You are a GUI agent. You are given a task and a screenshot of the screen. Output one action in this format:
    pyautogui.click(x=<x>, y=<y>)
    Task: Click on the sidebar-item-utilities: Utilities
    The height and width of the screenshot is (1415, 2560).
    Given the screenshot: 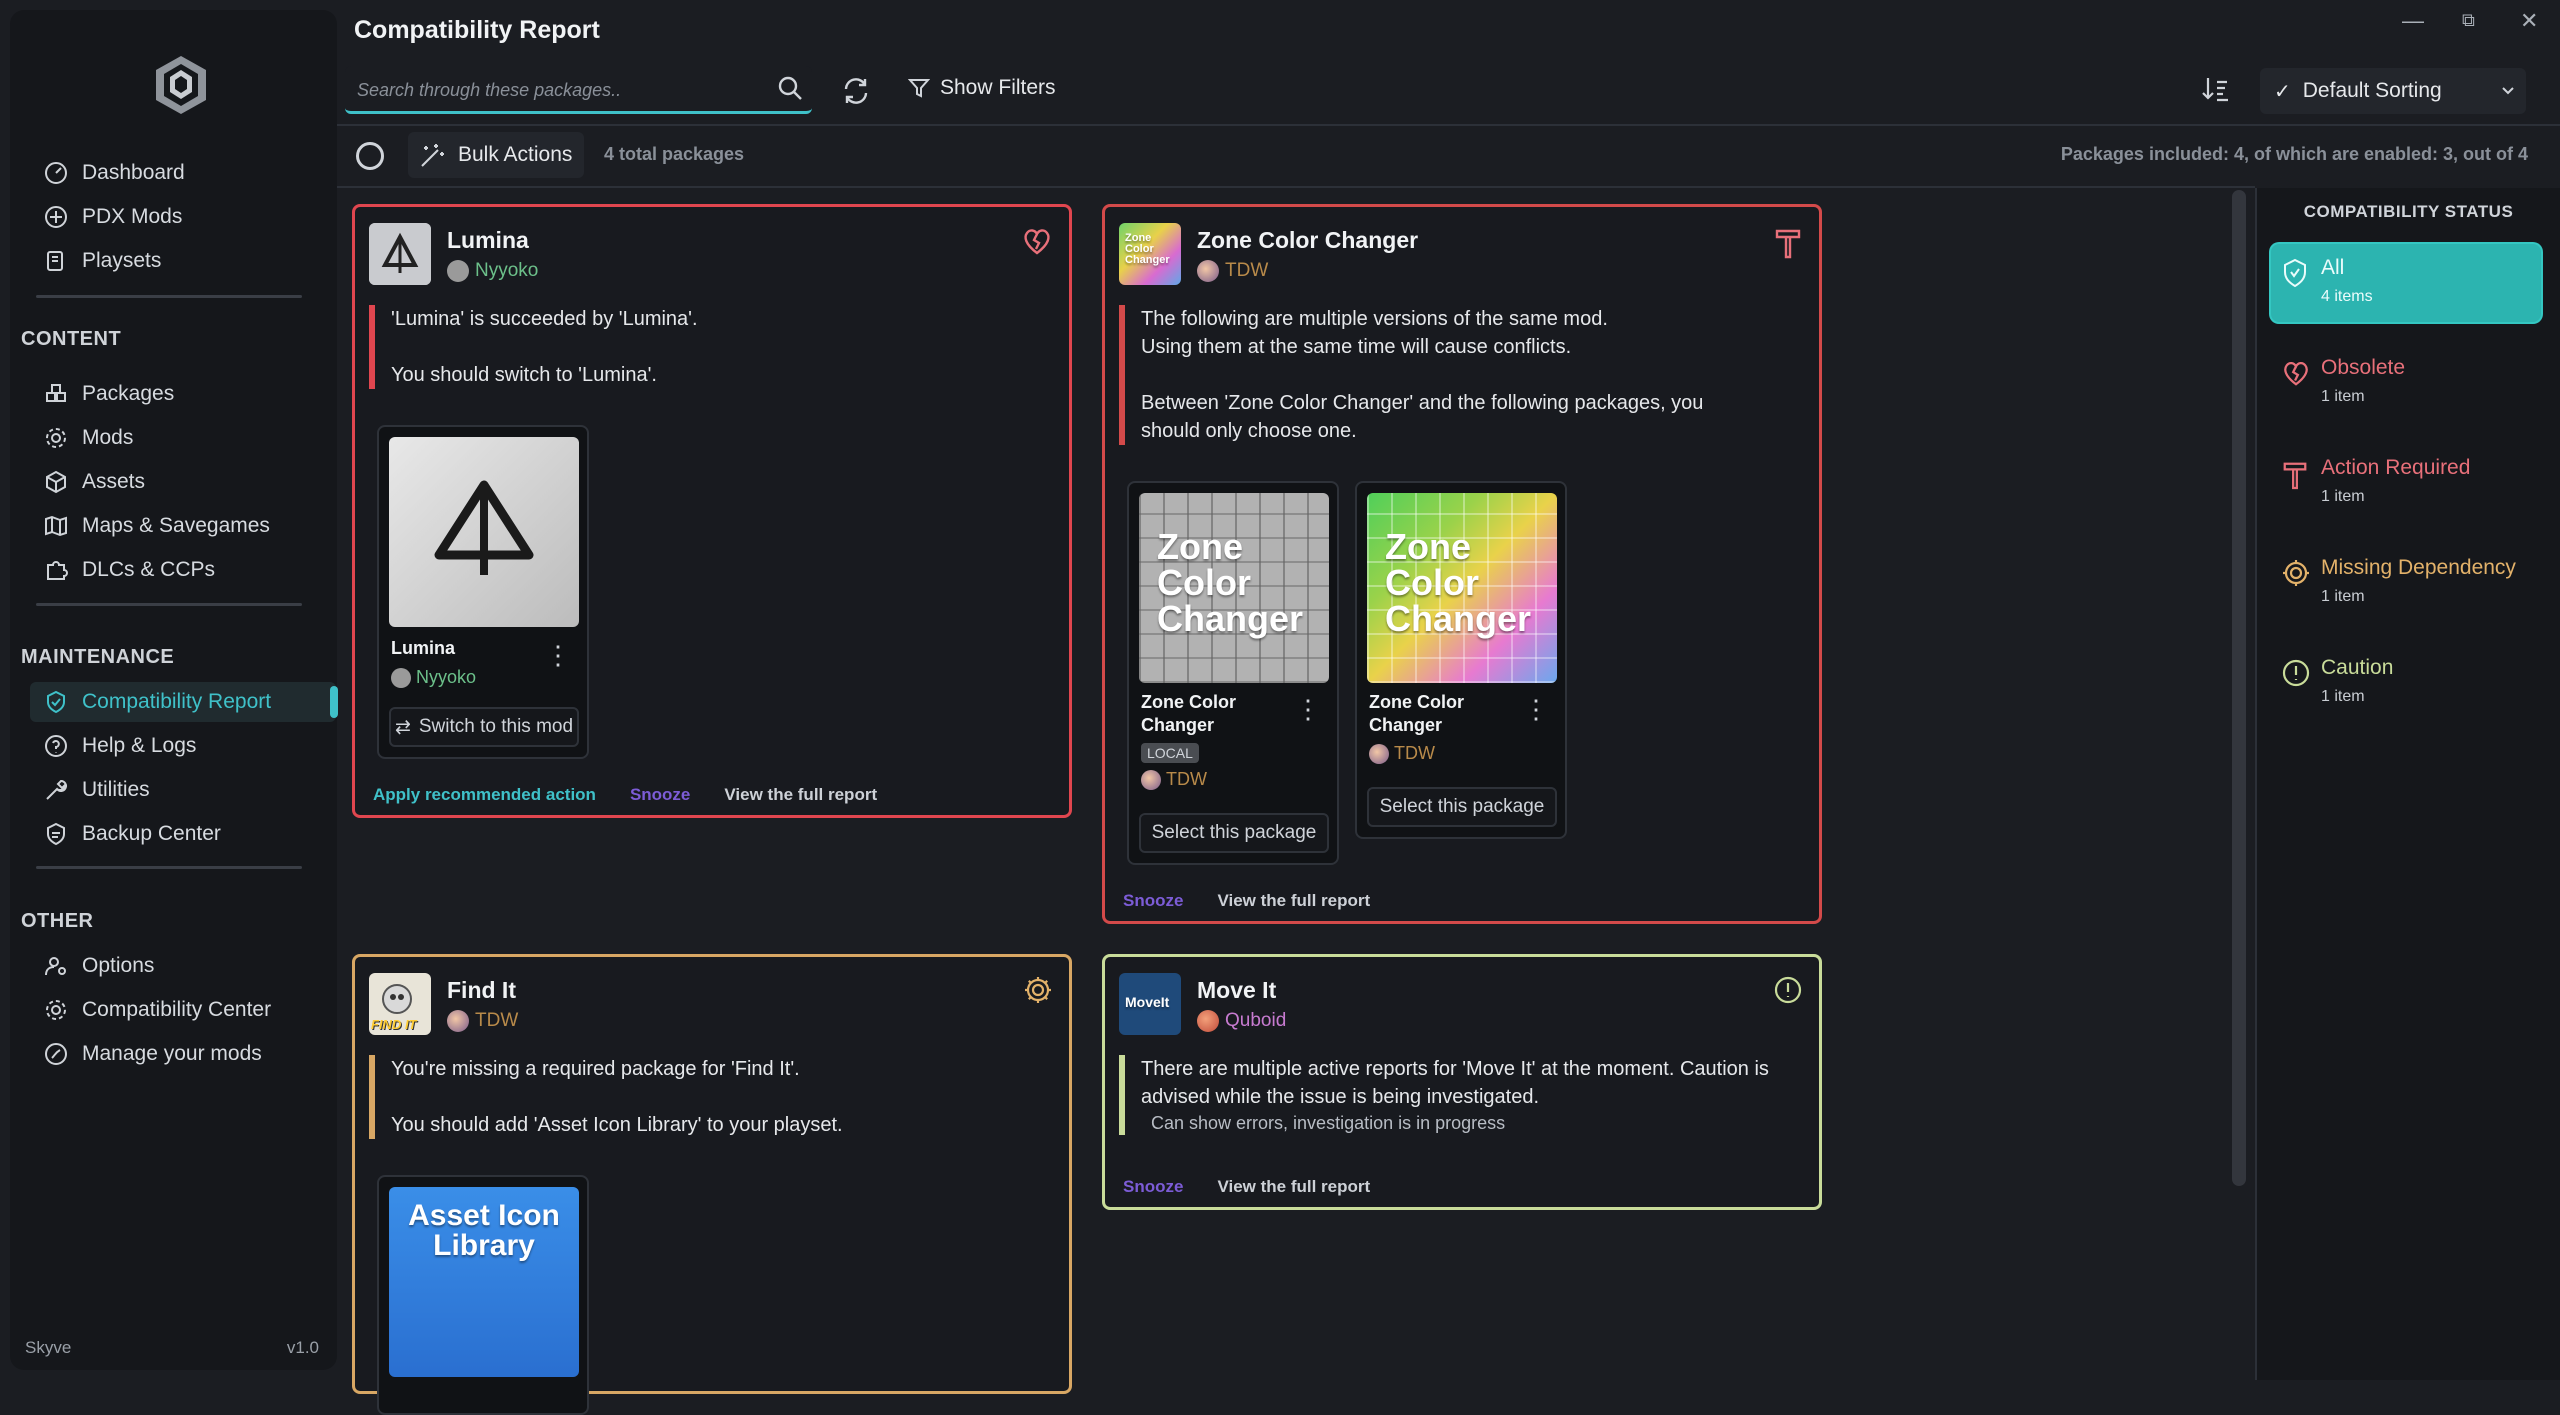 What is the action you would take?
    pyautogui.click(x=180, y=790)
    